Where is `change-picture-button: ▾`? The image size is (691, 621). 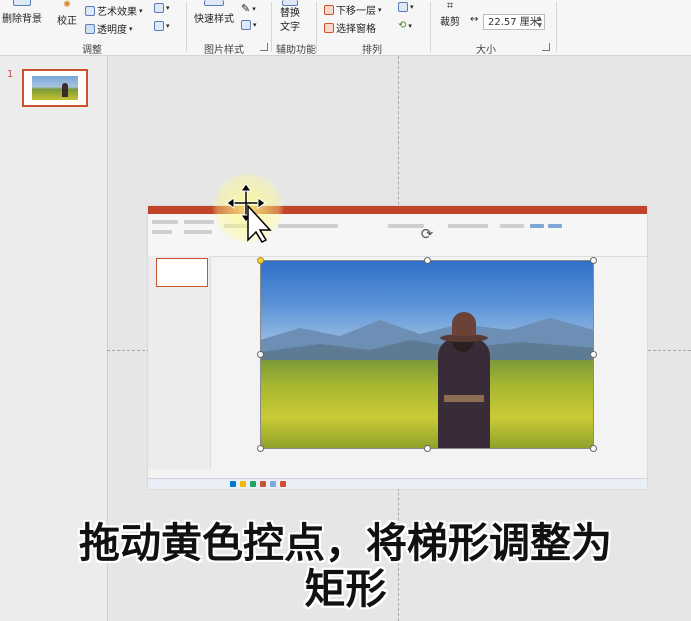 change-picture-button: ▾ is located at coordinates (162, 8).